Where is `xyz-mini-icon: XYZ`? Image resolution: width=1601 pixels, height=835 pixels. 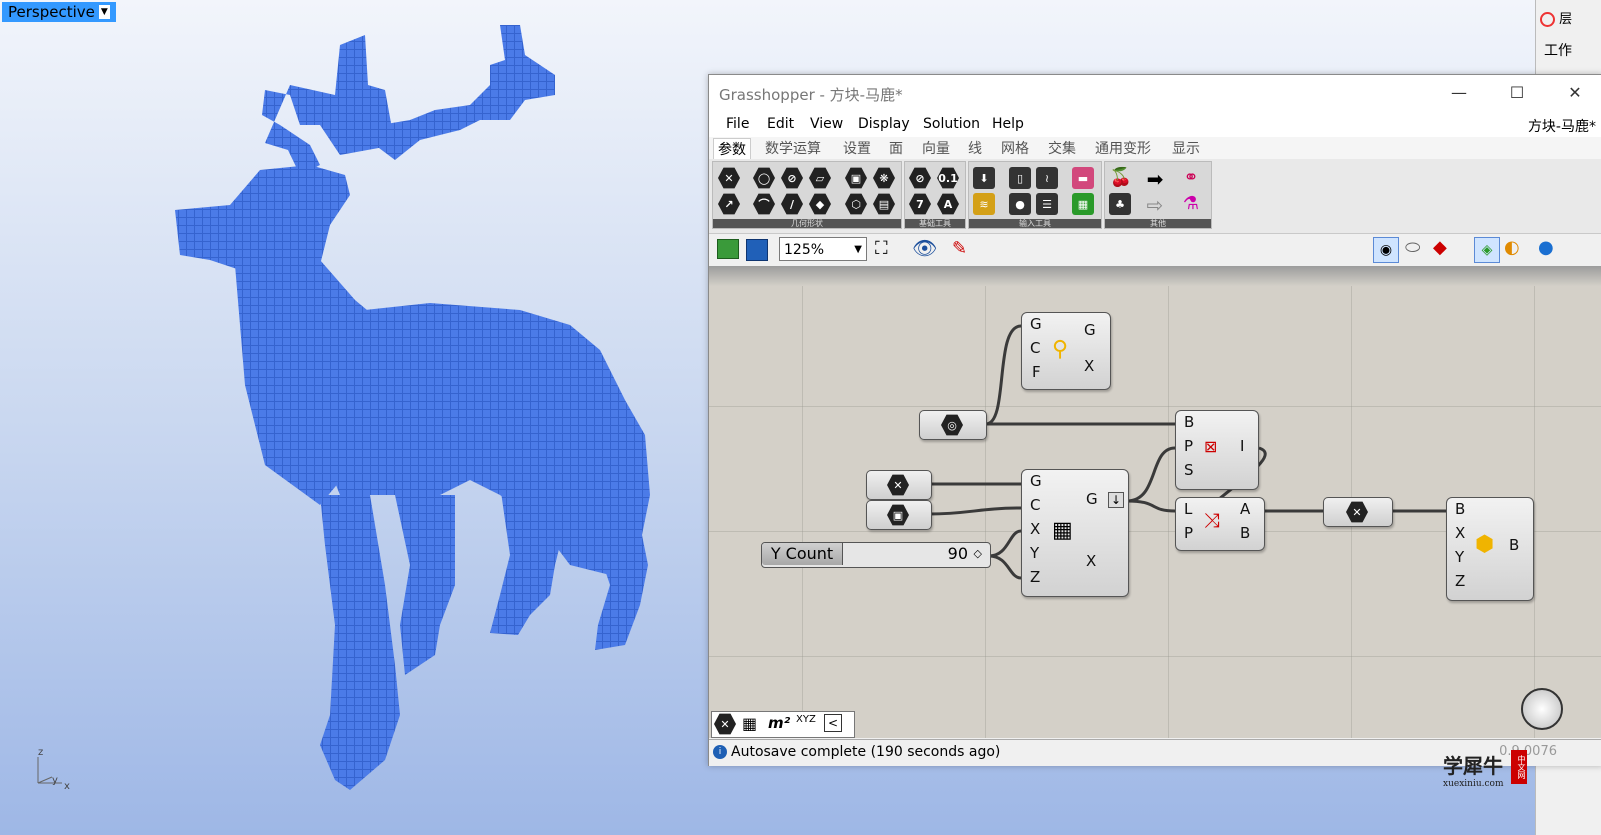
xyz-mini-icon: XYZ is located at coordinates (806, 719).